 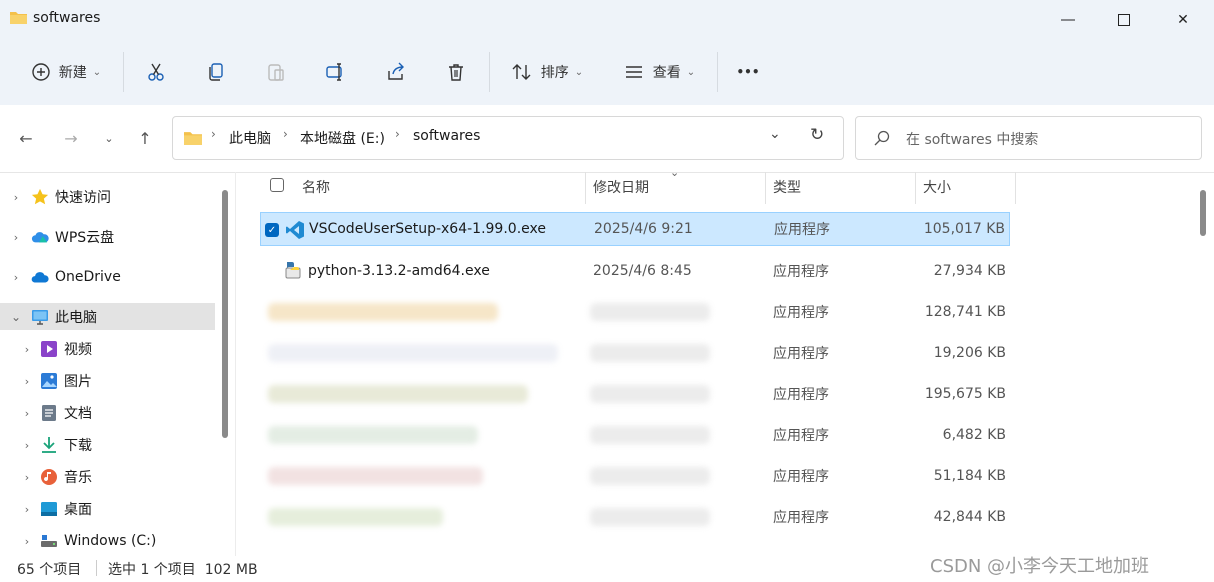 What do you see at coordinates (277, 185) in the screenshot?
I see `select-all-checkbox` at bounding box center [277, 185].